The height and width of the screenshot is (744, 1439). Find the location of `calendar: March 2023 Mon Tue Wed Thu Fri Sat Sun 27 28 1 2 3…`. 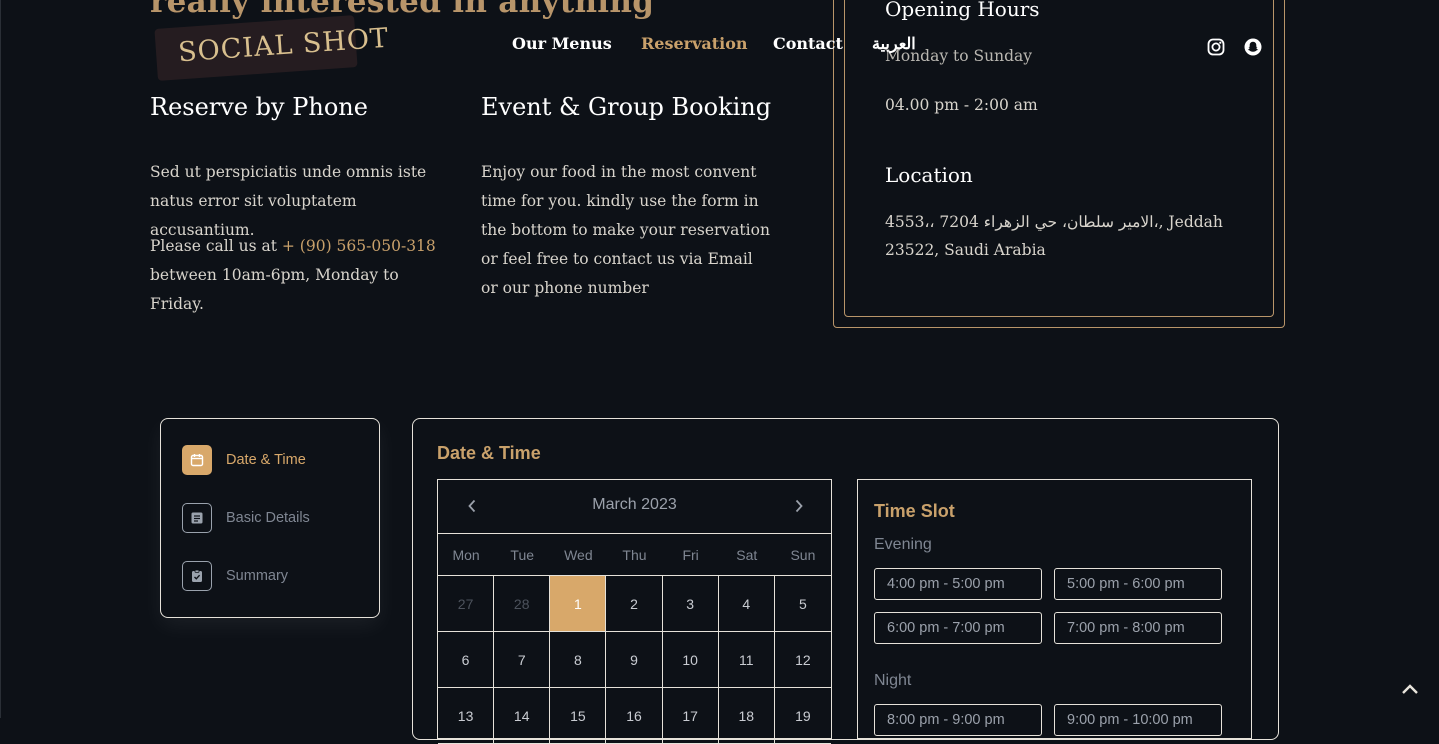

calendar: March 2023 Mon Tue Wed Thu Fri Sat Sun 27 28 1 2 3… is located at coordinates (634, 611).